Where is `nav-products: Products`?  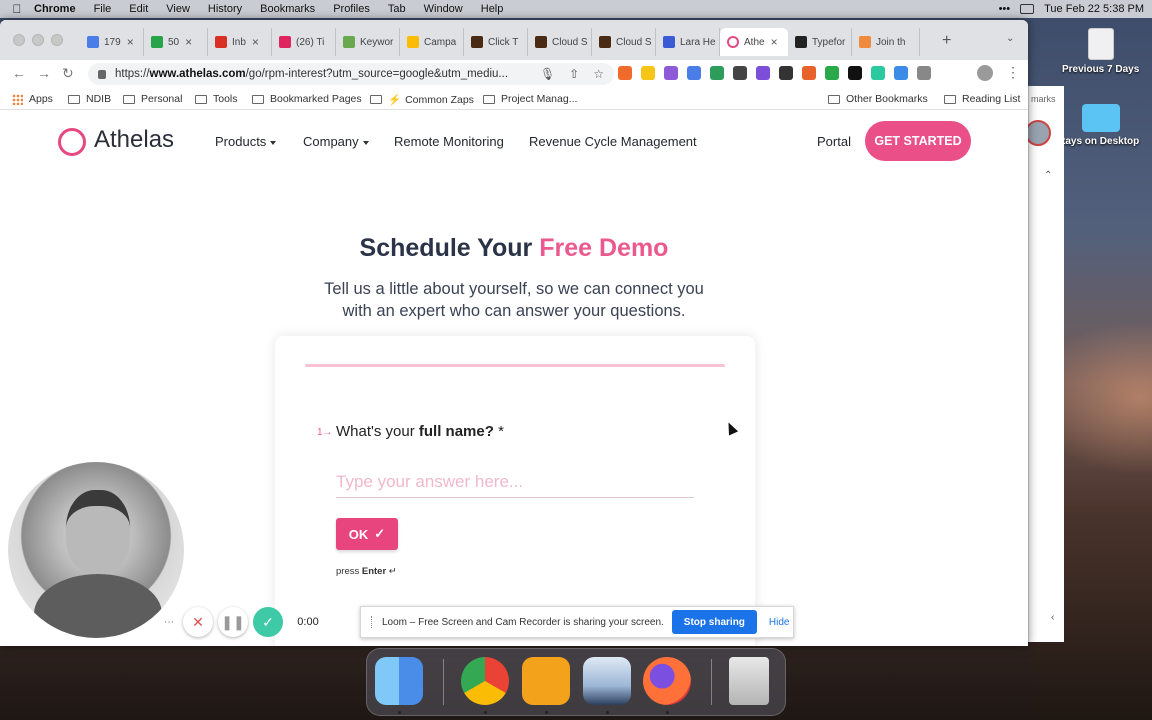 nav-products: Products is located at coordinates (246, 141).